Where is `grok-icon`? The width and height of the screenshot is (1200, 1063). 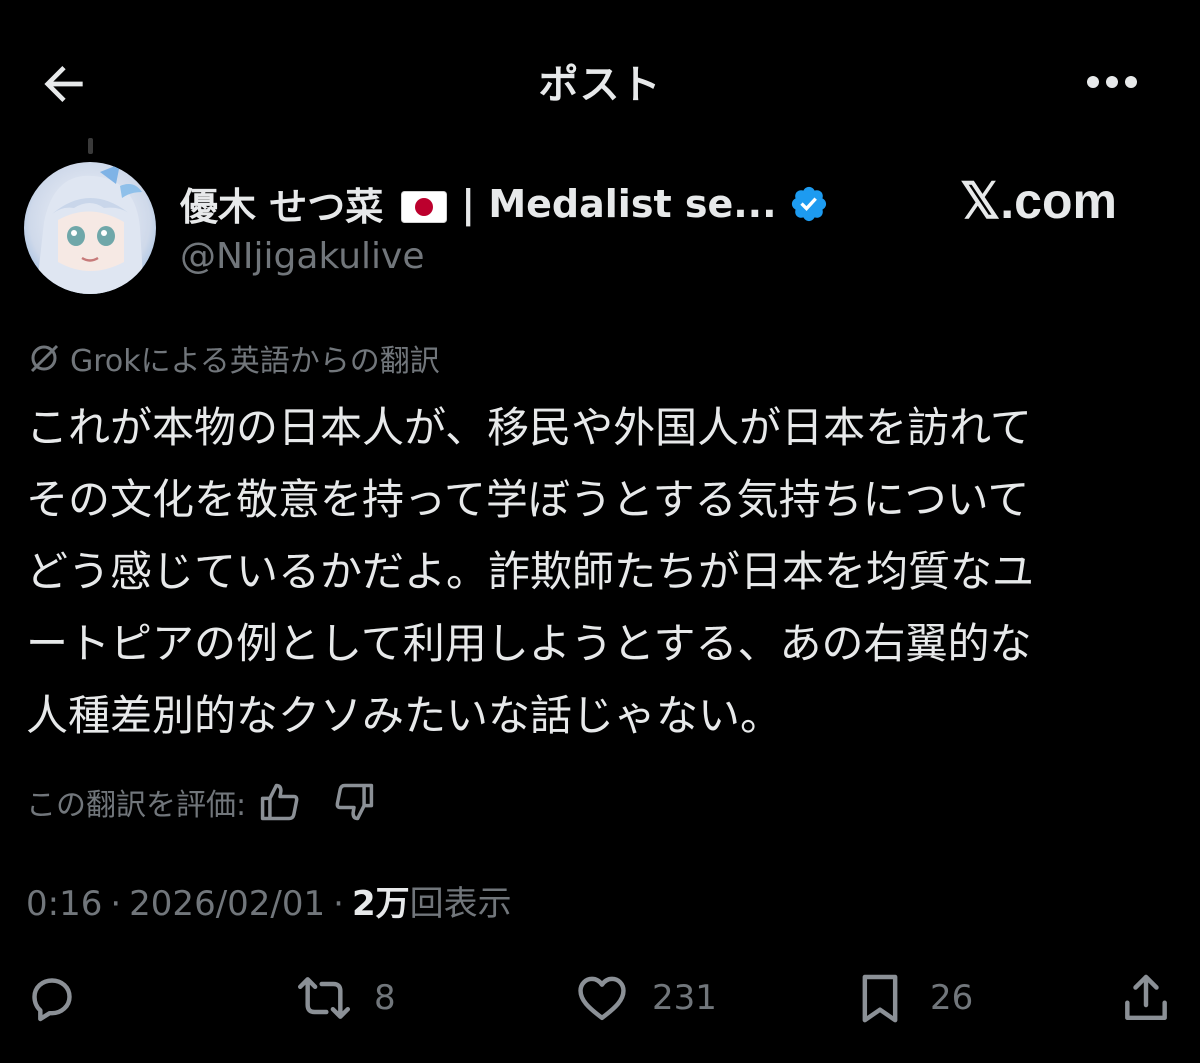
grok-icon is located at coordinates (44, 358).